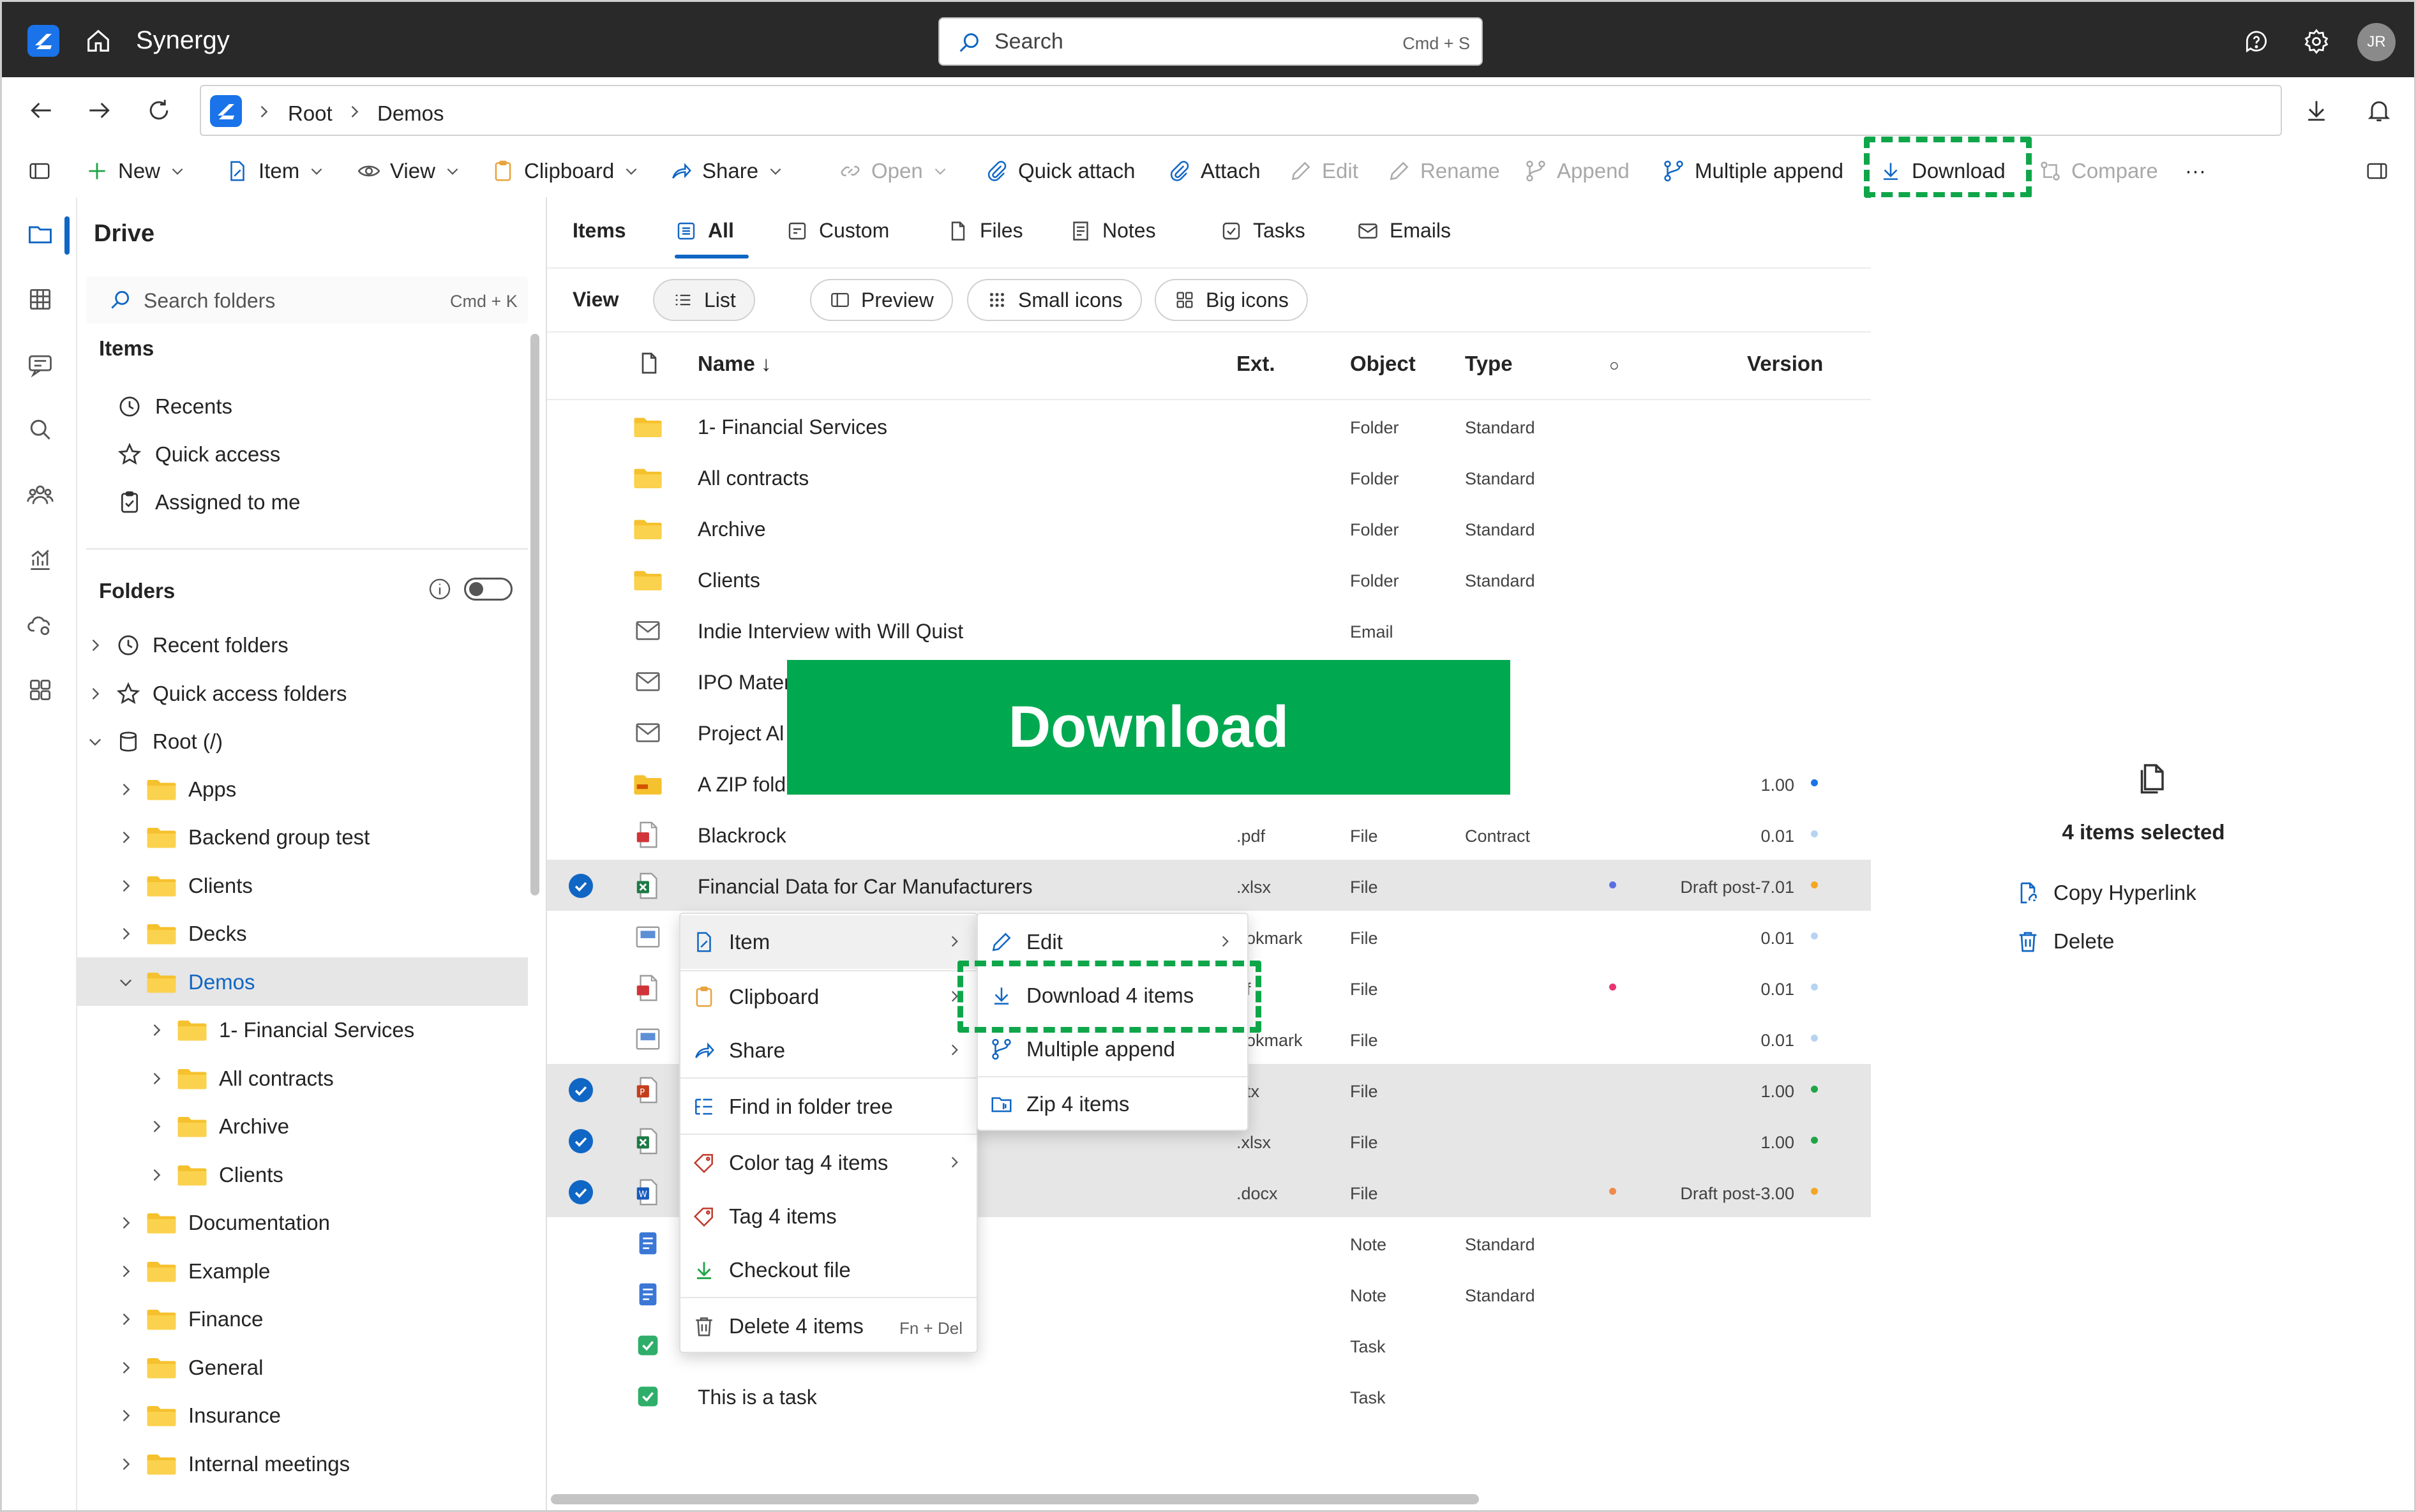 Image resolution: width=2416 pixels, height=1512 pixels. What do you see at coordinates (154, 741) in the screenshot?
I see `tree-root: Root (/)` at bounding box center [154, 741].